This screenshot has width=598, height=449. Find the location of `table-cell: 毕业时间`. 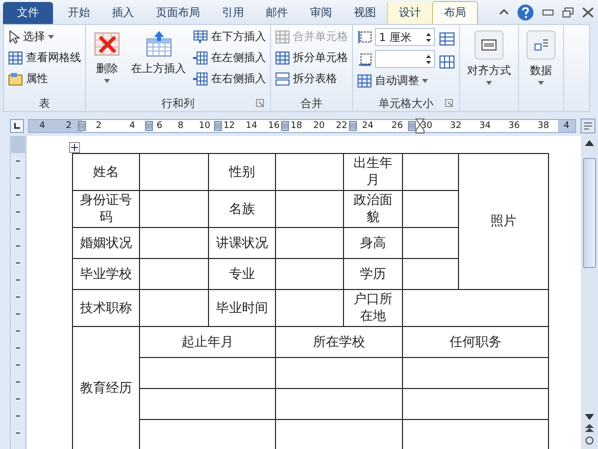

table-cell: 毕业时间 is located at coordinates (242, 308).